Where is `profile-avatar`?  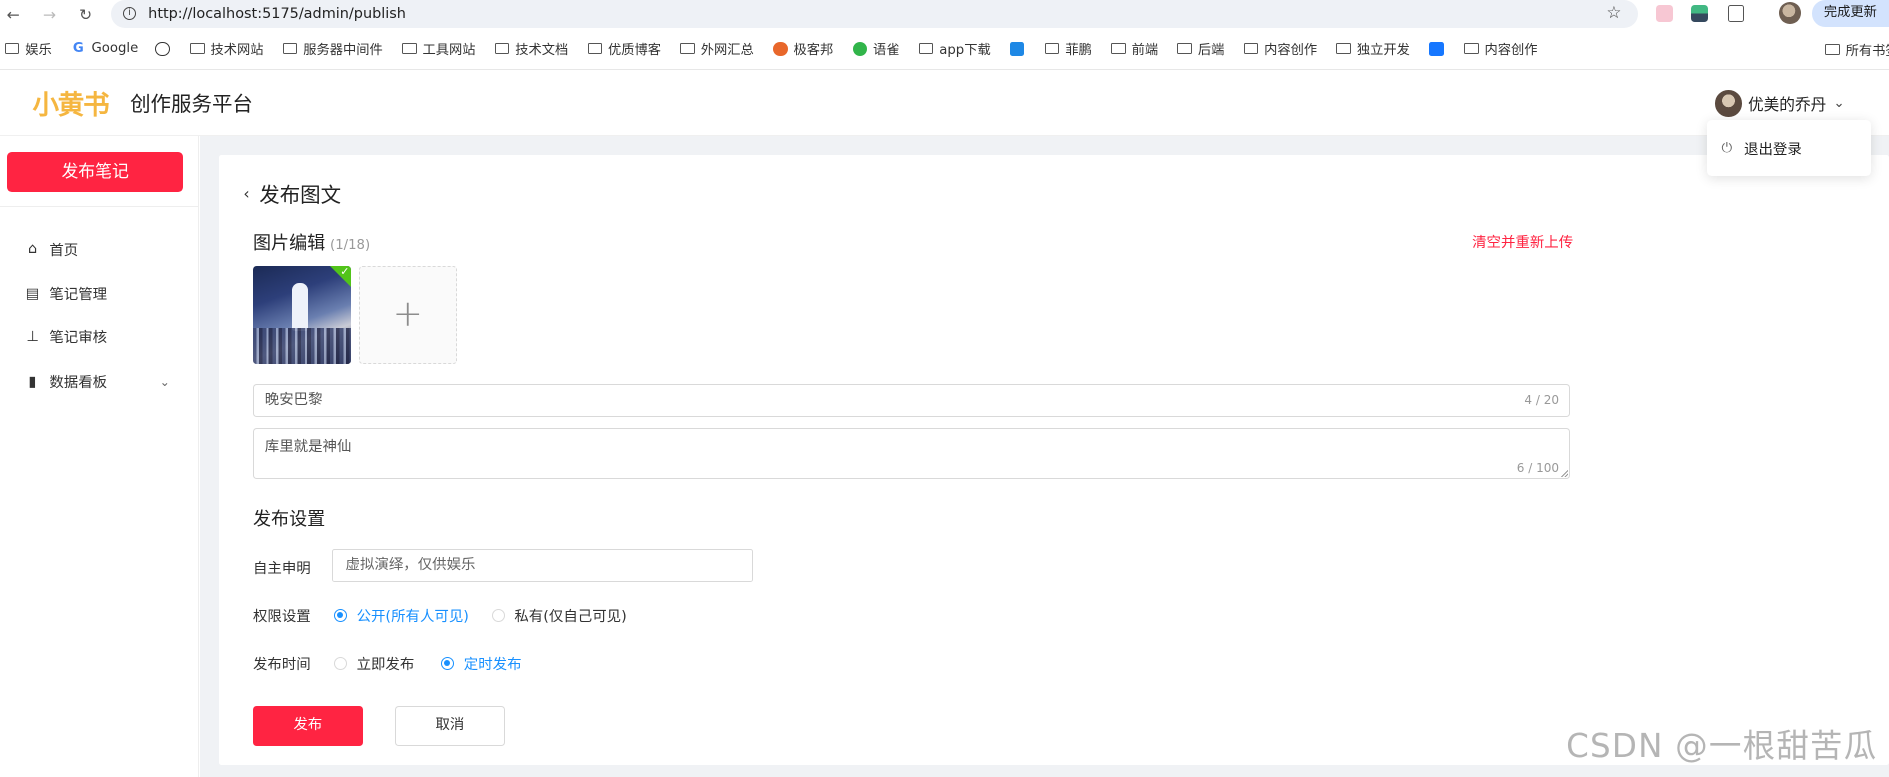
profile-avatar is located at coordinates (1790, 13).